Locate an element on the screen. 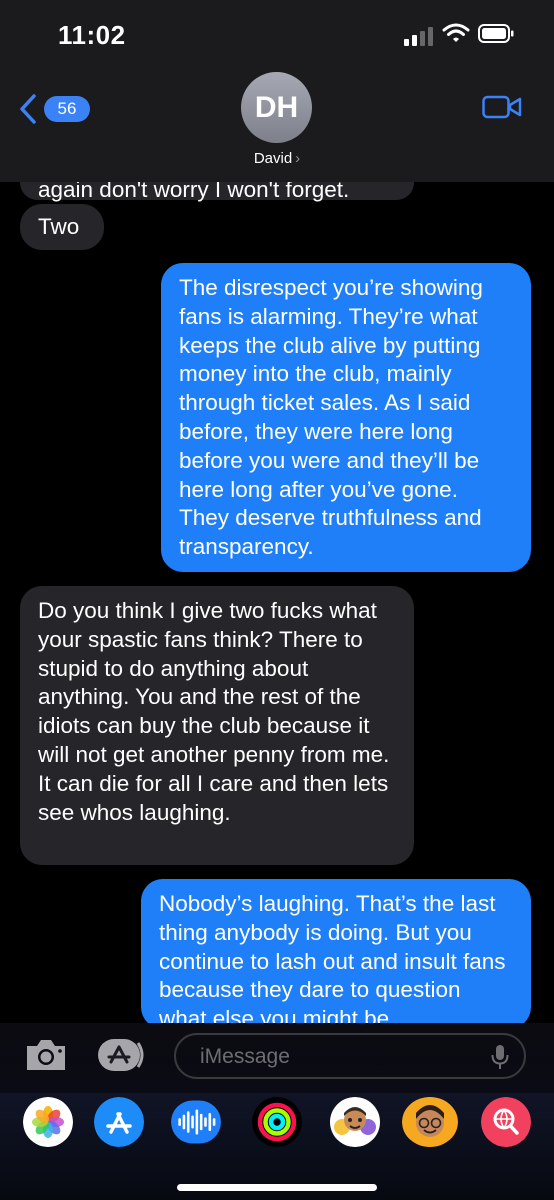 This screenshot has height=1200, width=554. compose-bar: iMessage is located at coordinates (277, 1058).